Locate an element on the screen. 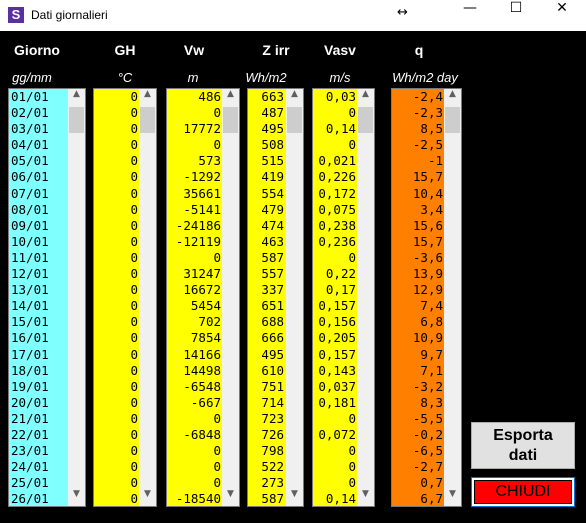  list-item: 0,021 is located at coordinates (335, 161).